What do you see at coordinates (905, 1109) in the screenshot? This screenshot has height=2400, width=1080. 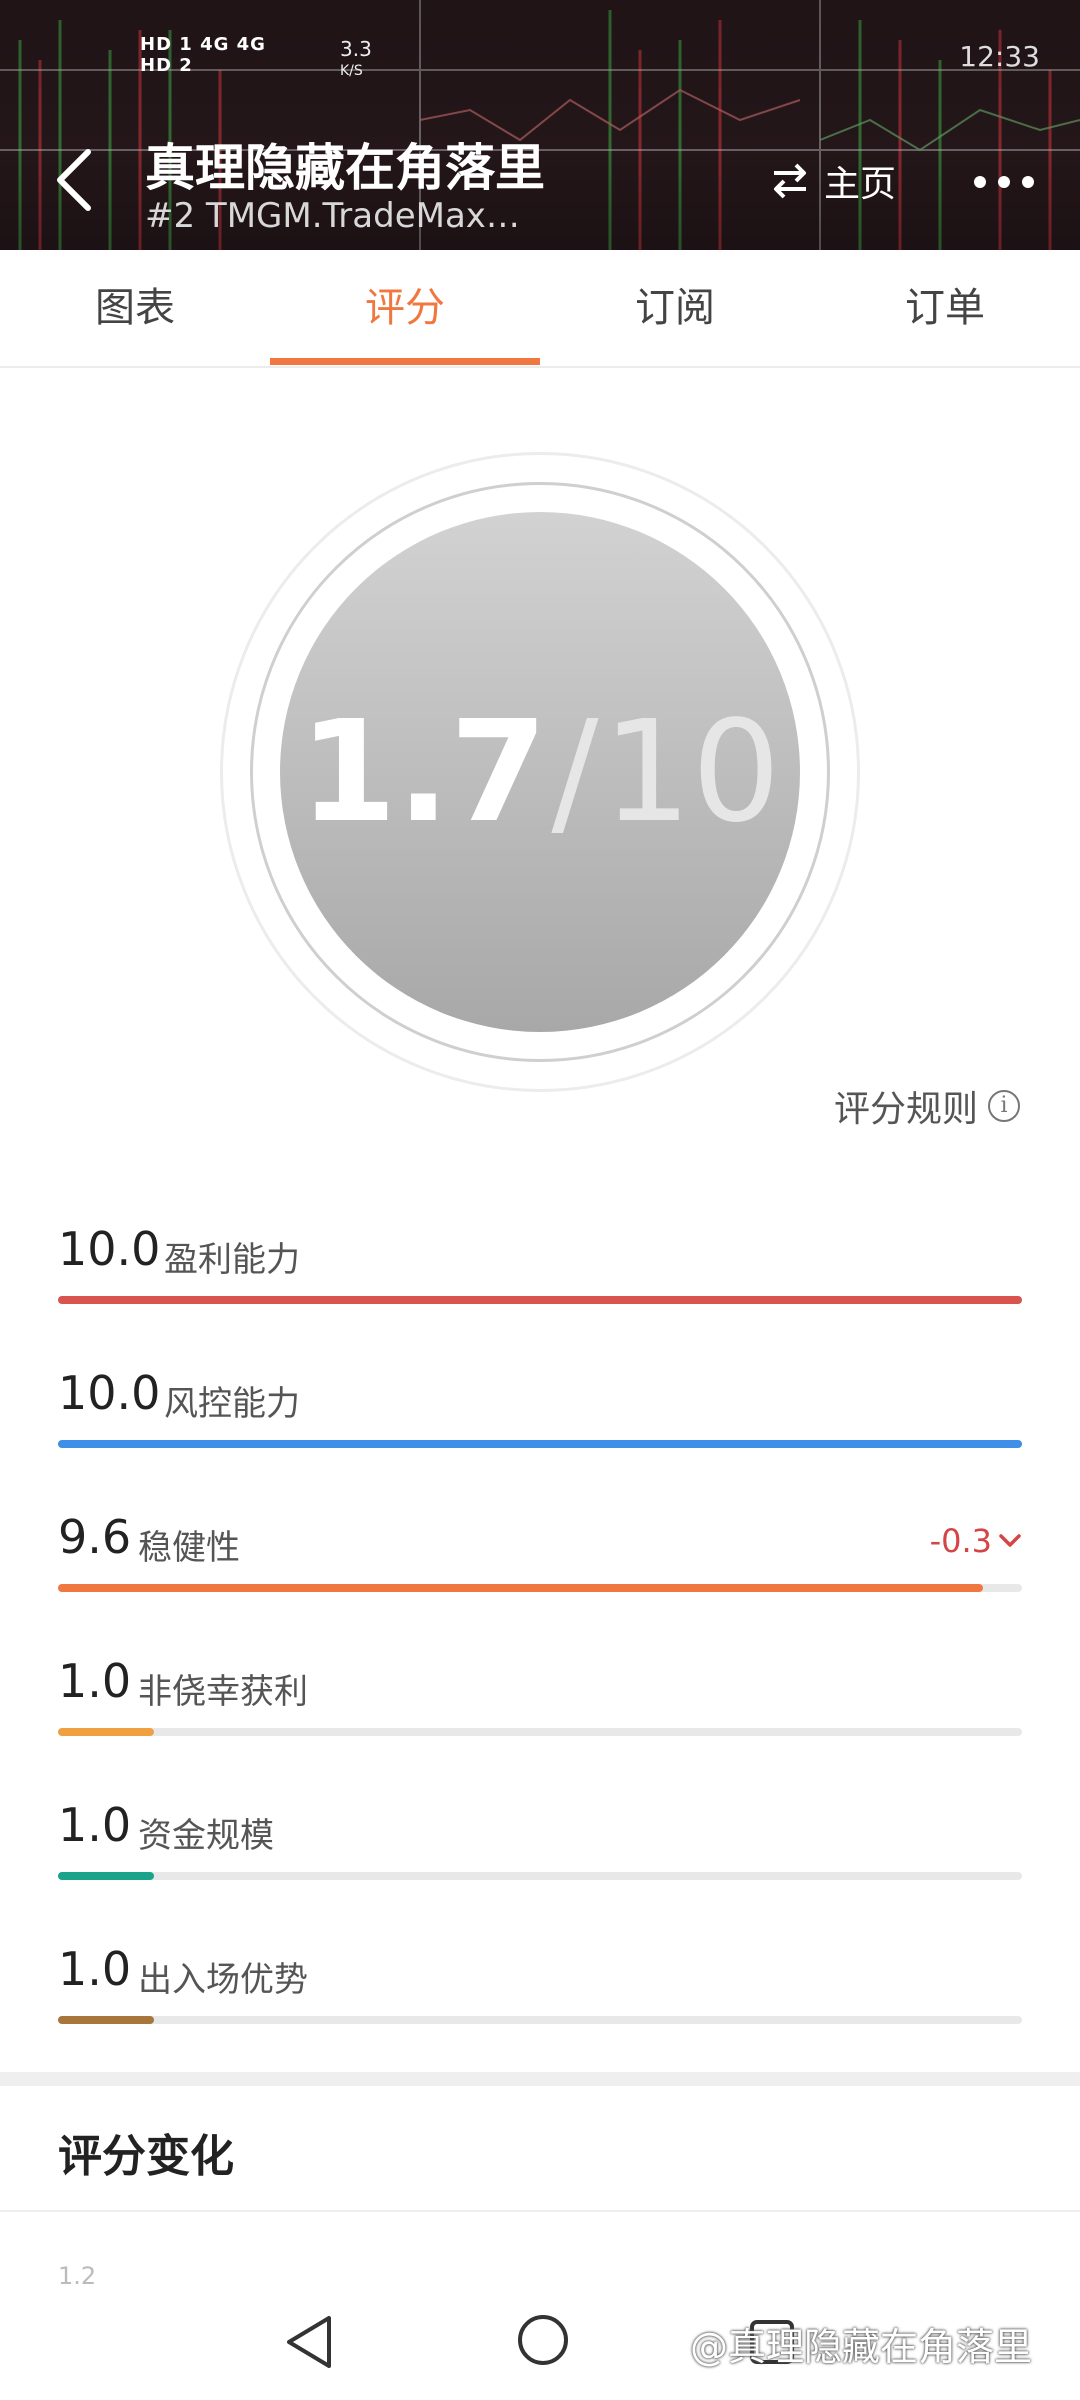 I see `rating-rules-label: 评分规则` at bounding box center [905, 1109].